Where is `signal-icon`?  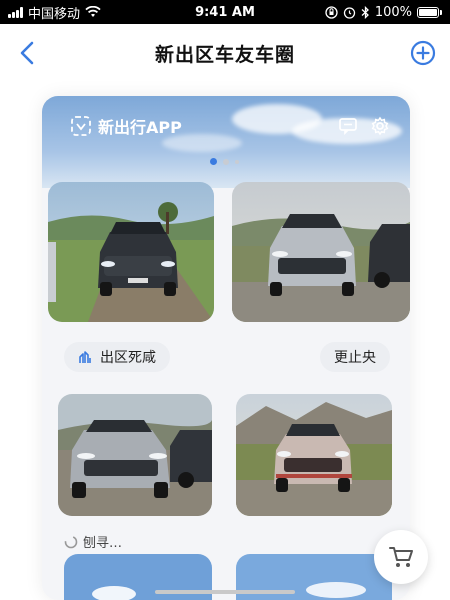
signal-icon is located at coordinates (15, 12).